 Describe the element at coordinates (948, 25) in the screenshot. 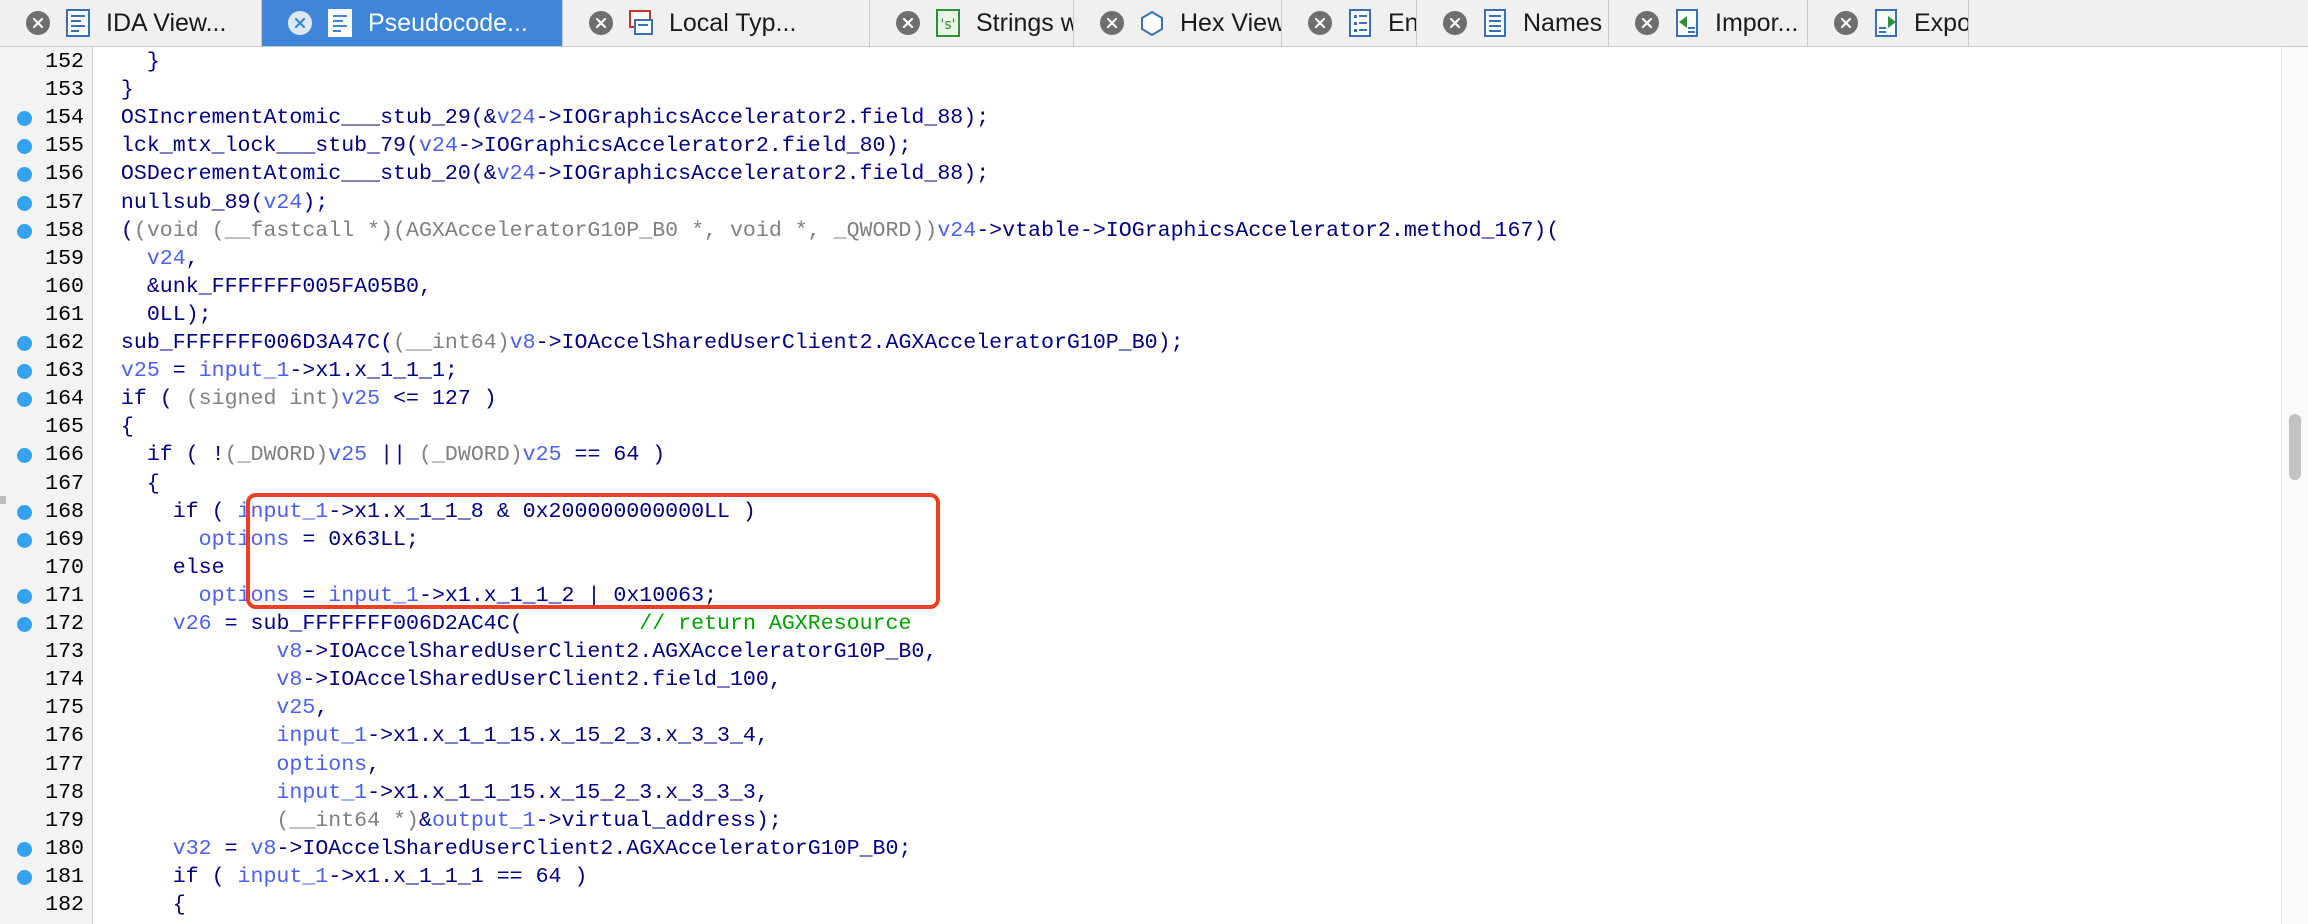

I see `svg-text: 's'` at that location.